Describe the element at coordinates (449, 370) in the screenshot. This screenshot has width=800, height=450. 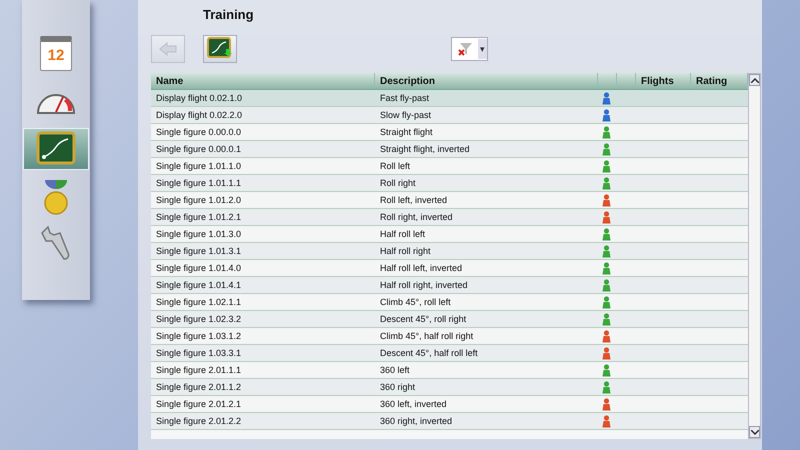
I see `table-row: Single figure 2.01.1.1 360 left` at that location.